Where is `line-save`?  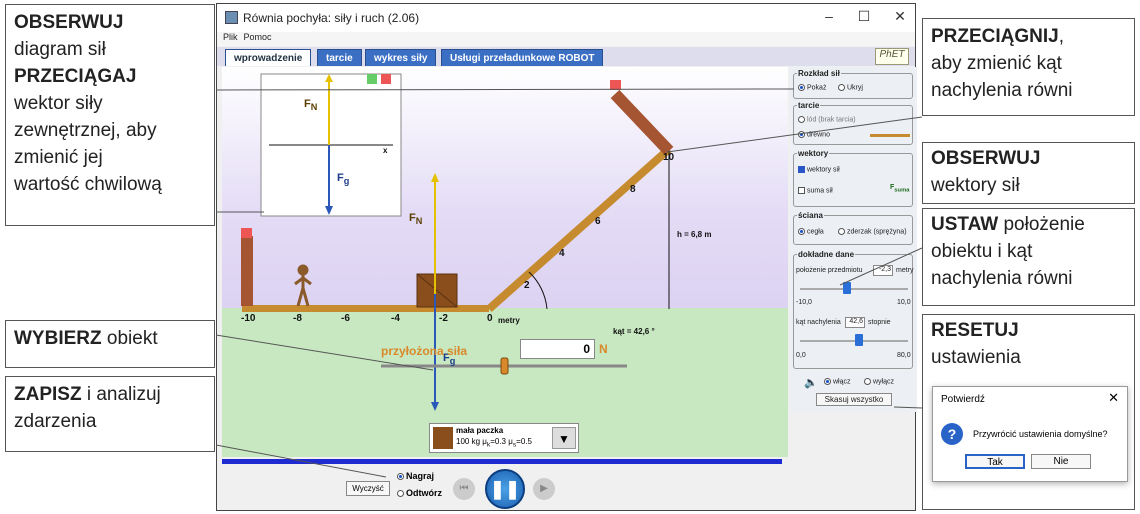
line-save is located at coordinates (301, 461).